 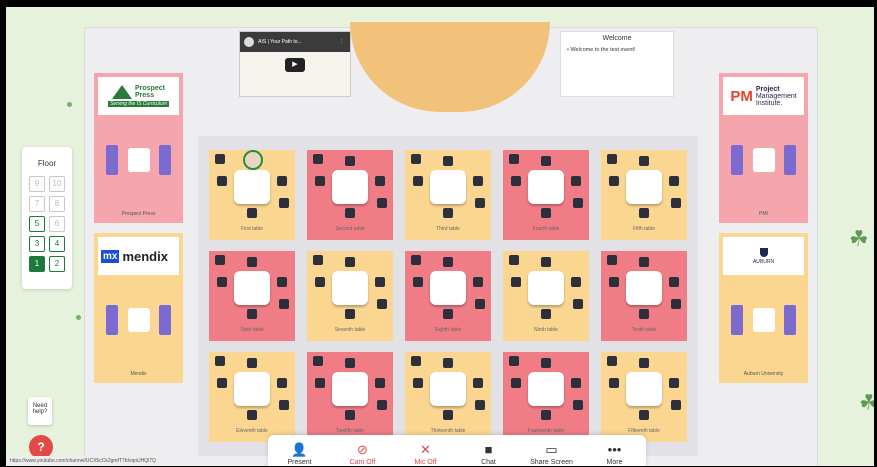 I want to click on table-tile: Fourteenth table, so click(x=546, y=397).